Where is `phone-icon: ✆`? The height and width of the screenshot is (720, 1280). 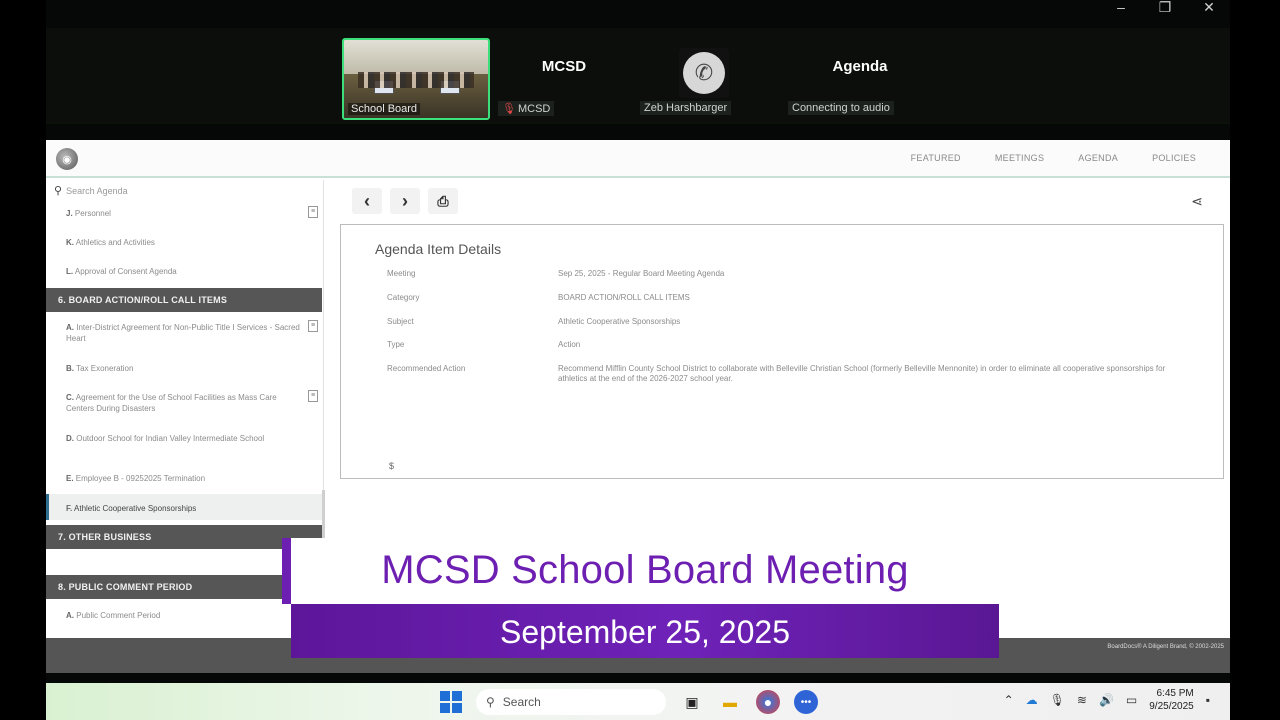 phone-icon: ✆ is located at coordinates (704, 73).